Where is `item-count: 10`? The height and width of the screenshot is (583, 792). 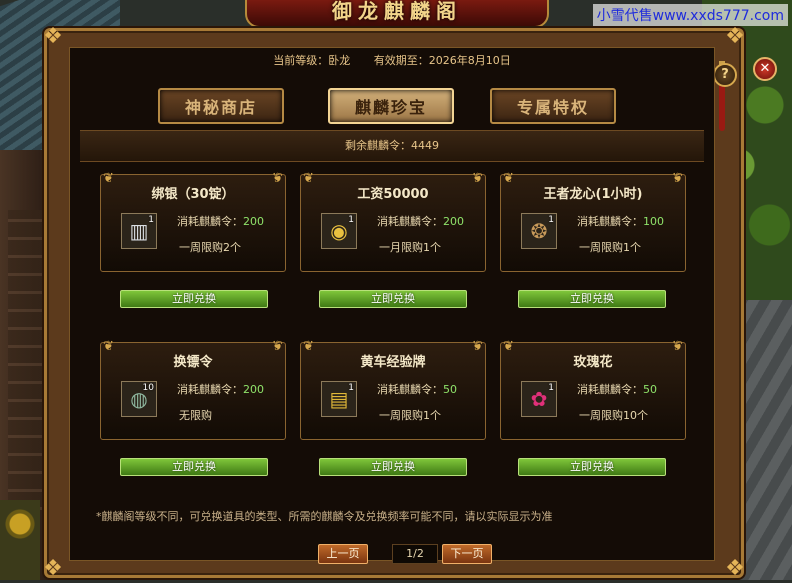
item-count: 10 is located at coordinates (148, 388).